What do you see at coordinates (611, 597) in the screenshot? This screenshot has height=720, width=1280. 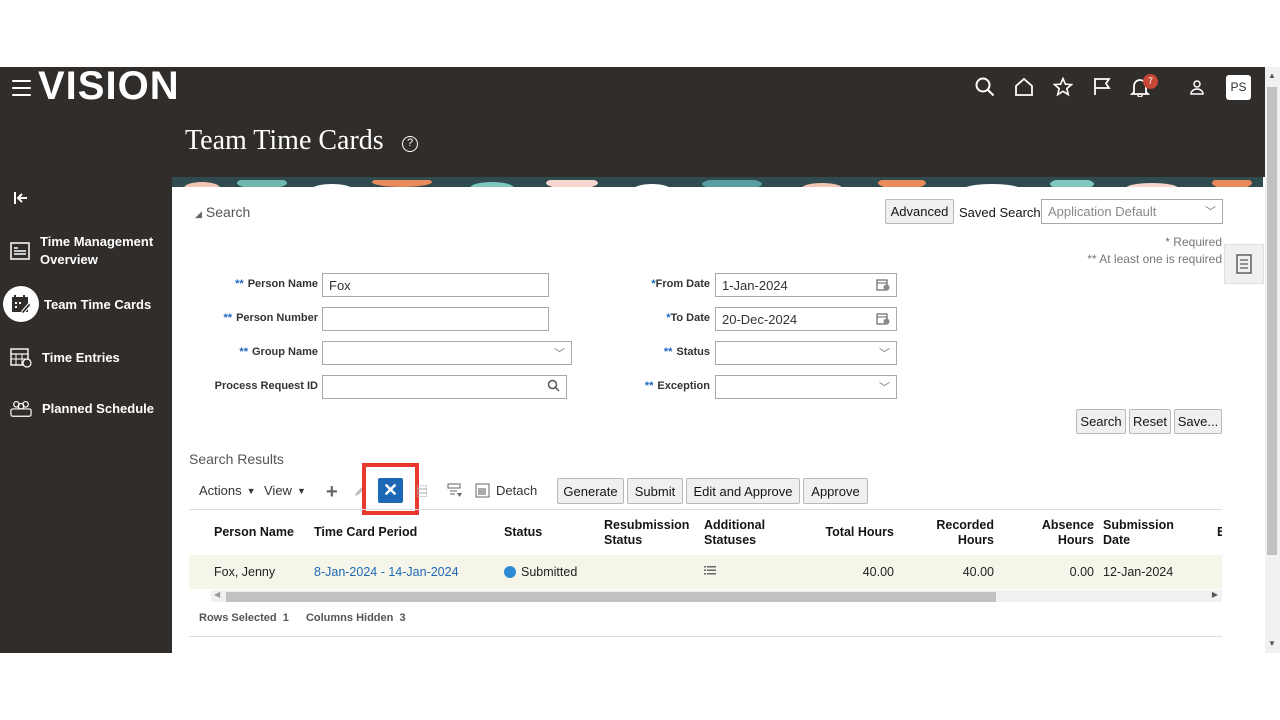 I see `horizontal-scrollbar-thumb` at bounding box center [611, 597].